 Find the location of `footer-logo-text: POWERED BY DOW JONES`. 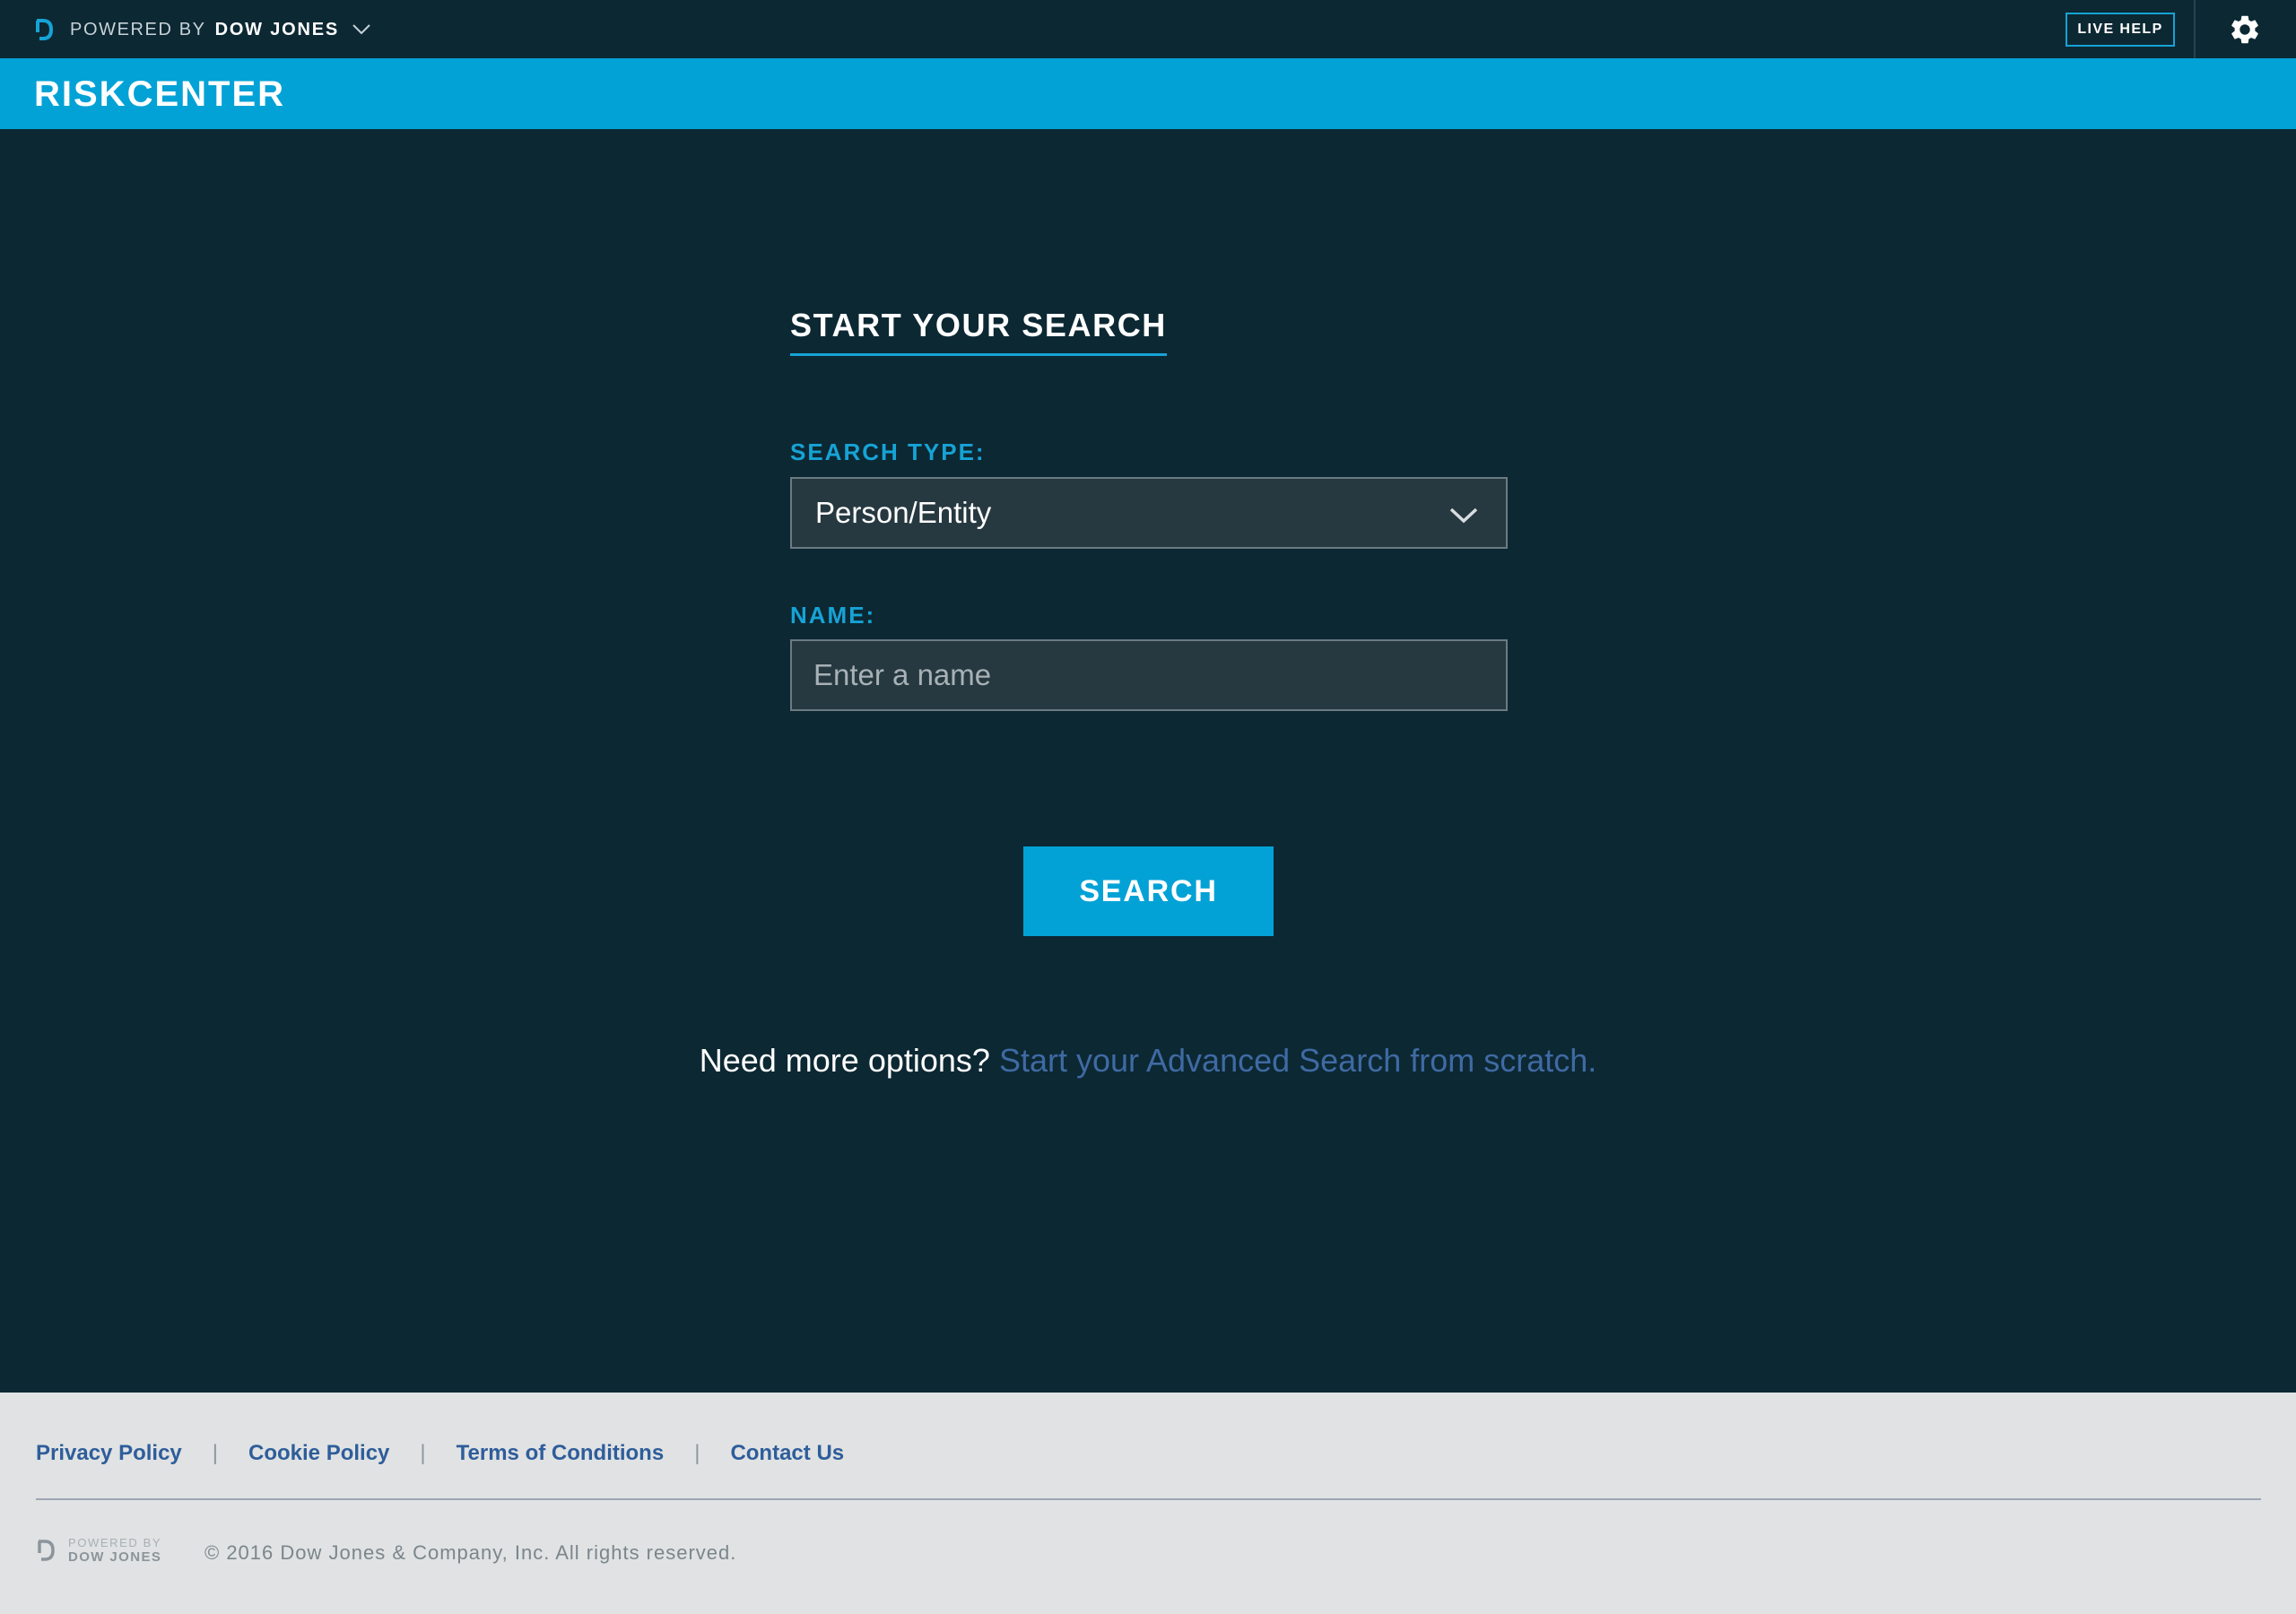

footer-logo-text: POWERED BY DOW JONES is located at coordinates (114, 1550).